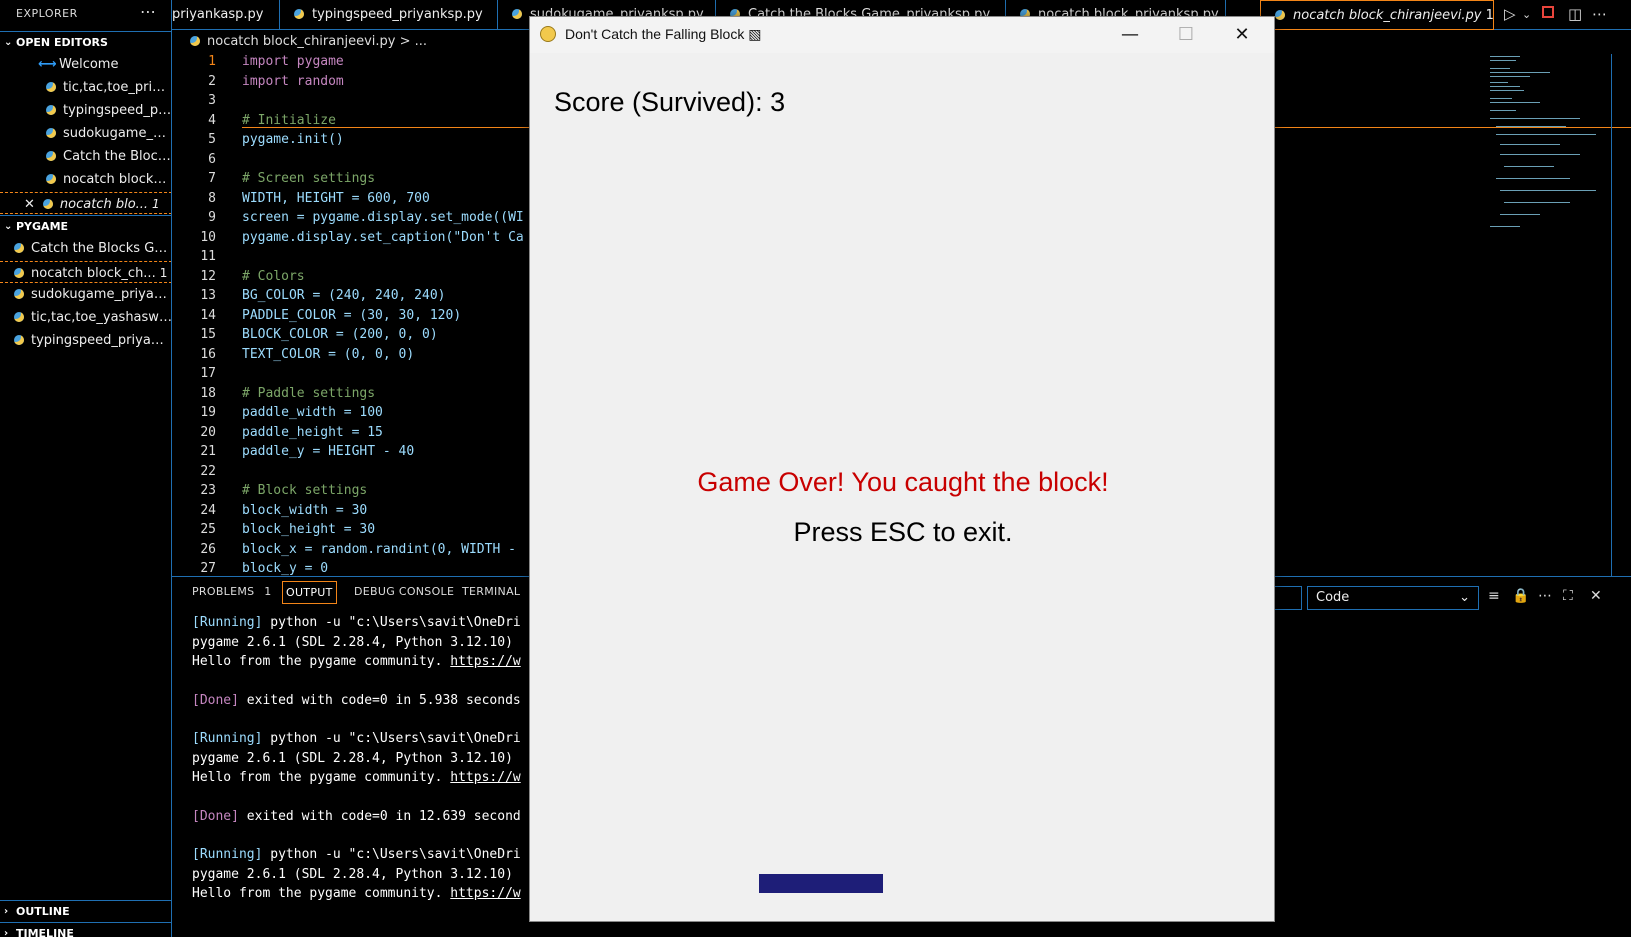 The height and width of the screenshot is (937, 1631). Describe the element at coordinates (208, 295) in the screenshot. I see `line-number: 13` at that location.